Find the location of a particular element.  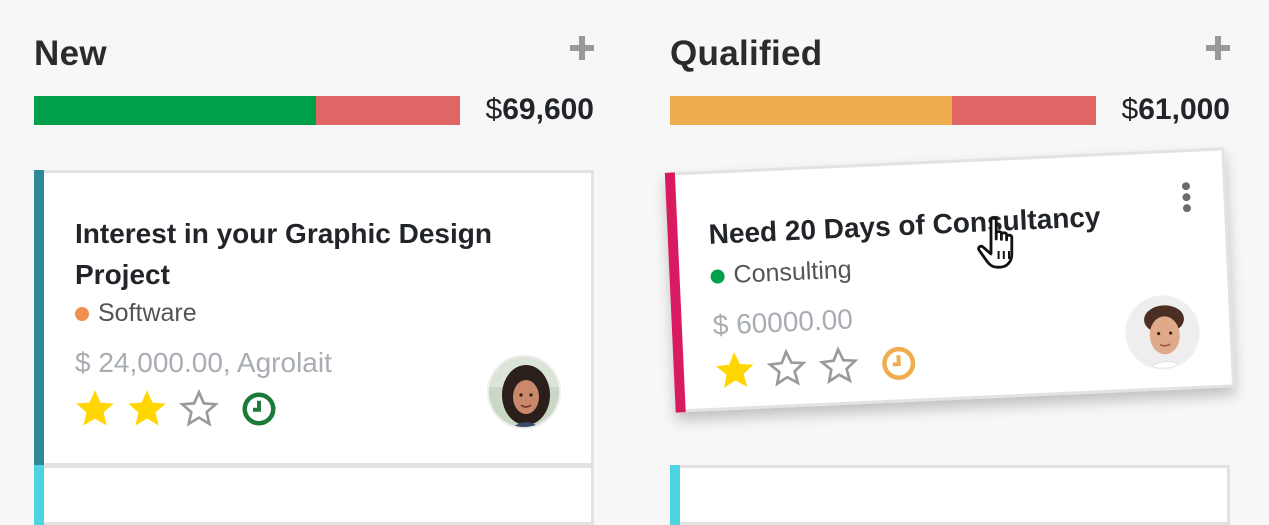

column-total: $69,600 is located at coordinates (540, 110).